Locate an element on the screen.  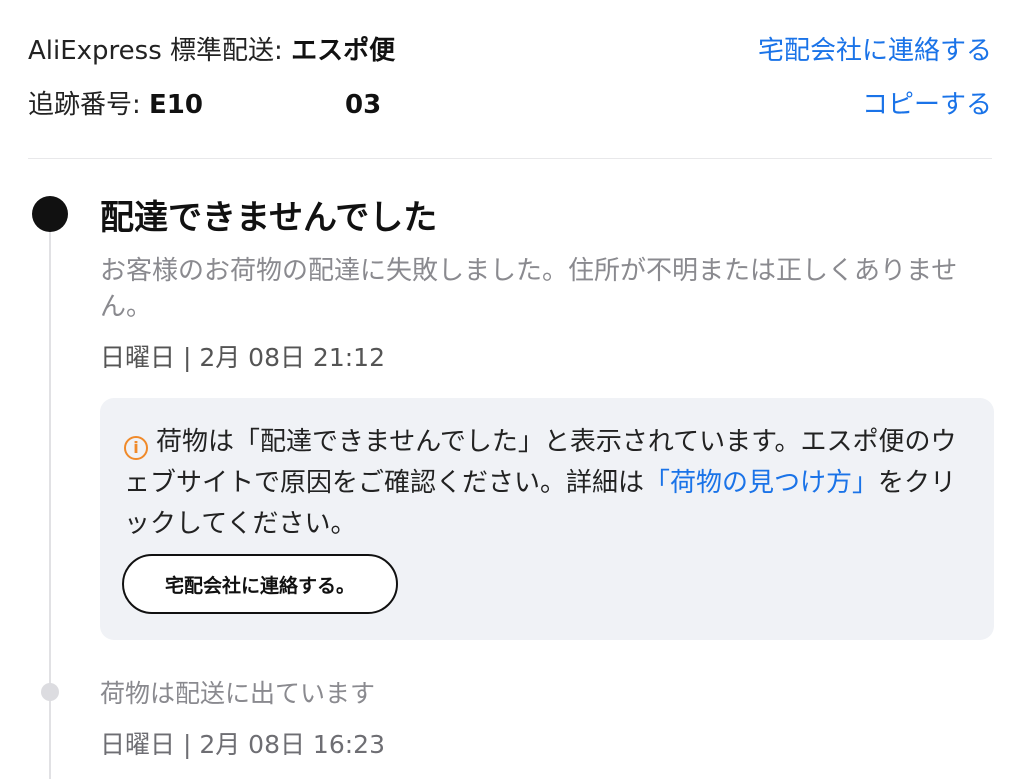
header-divider is located at coordinates (510, 158).